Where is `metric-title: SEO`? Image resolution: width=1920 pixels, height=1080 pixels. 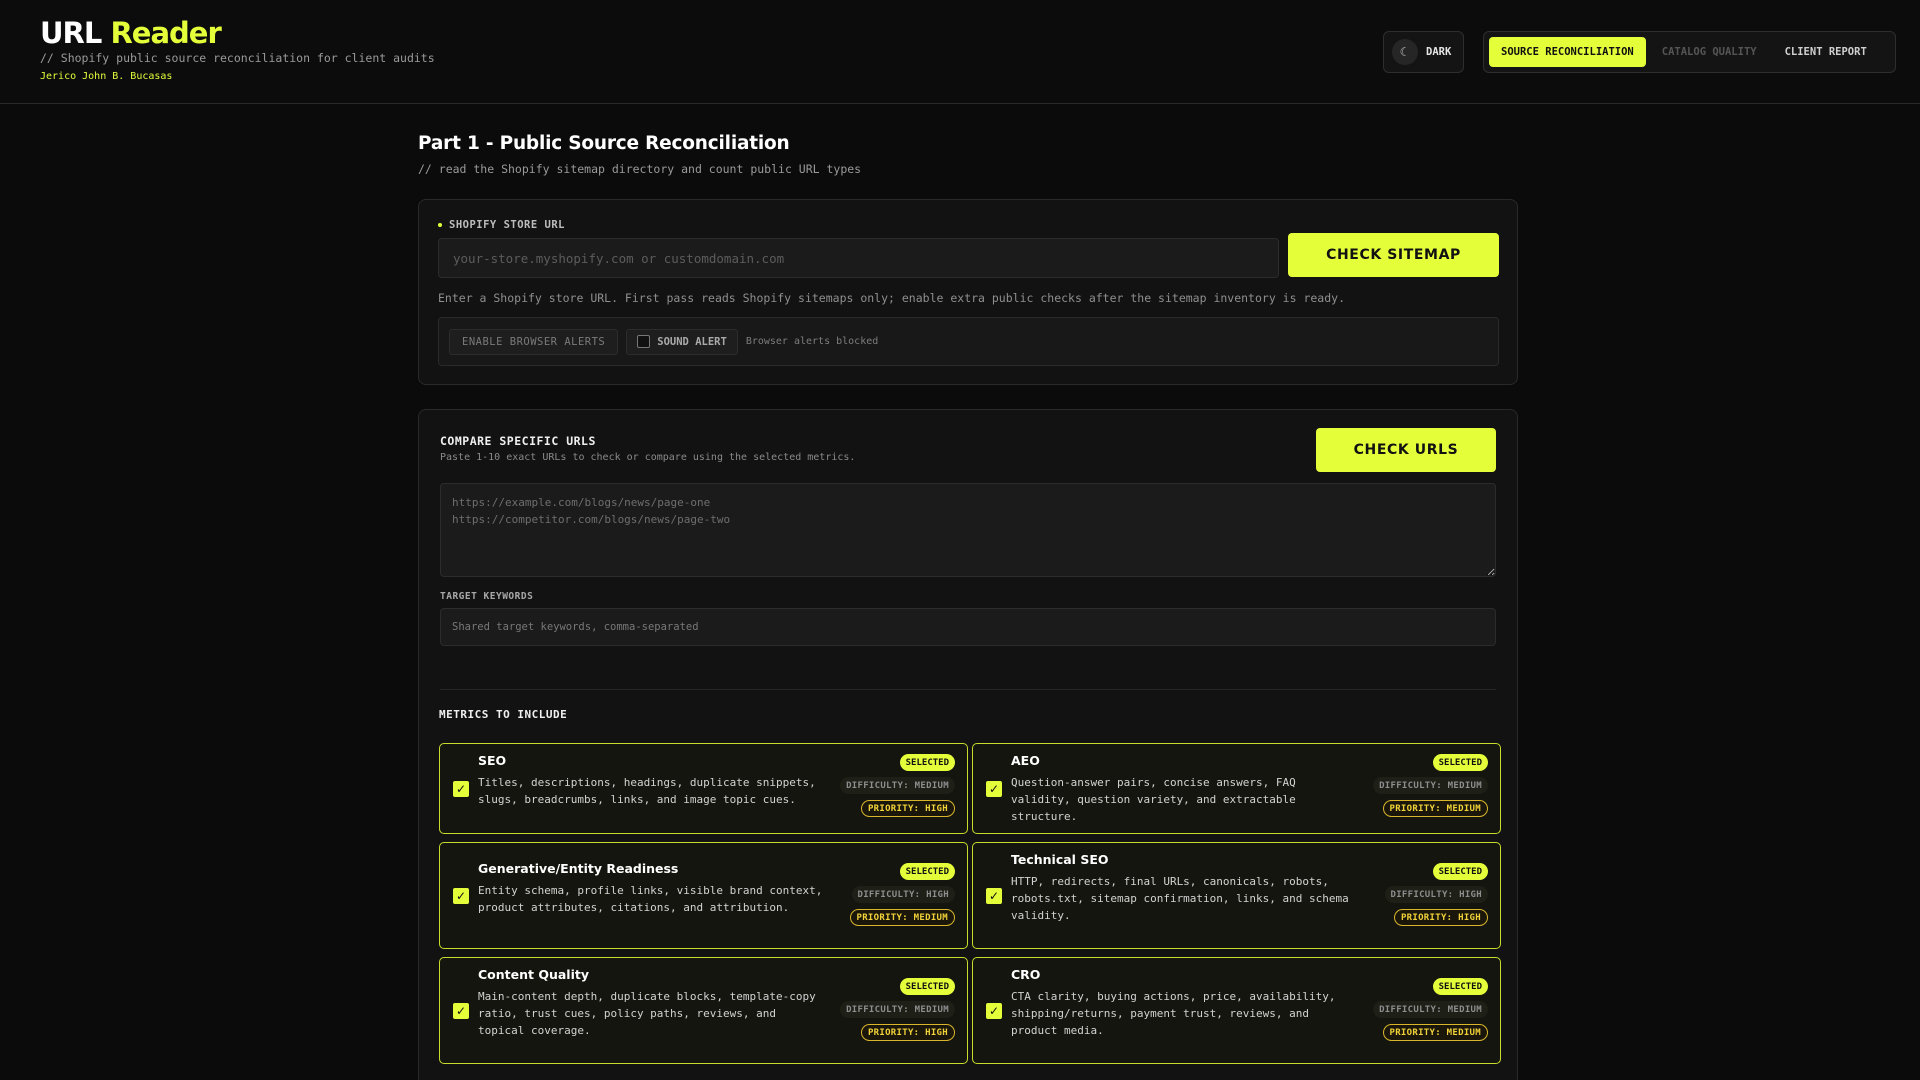
metric-title: SEO is located at coordinates (492, 760).